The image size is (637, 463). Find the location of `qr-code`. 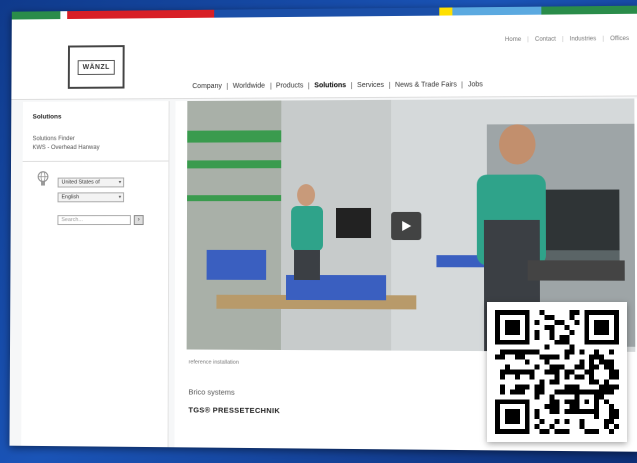

qr-code is located at coordinates (557, 372).